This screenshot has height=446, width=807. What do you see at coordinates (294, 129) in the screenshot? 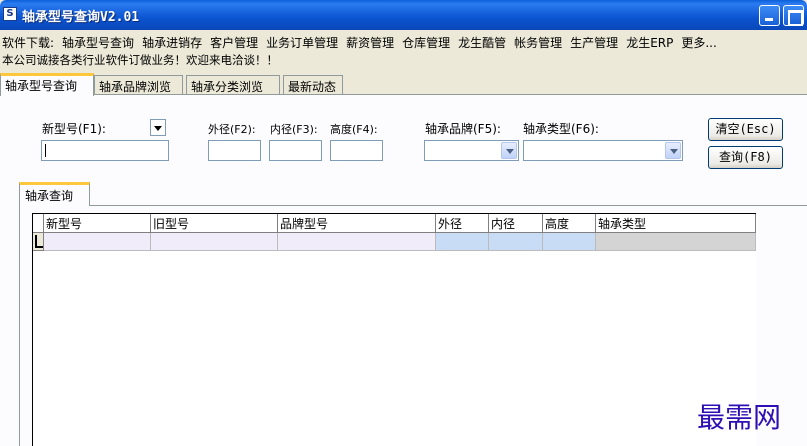
I see `inner-diameter-label: 内径(F3):` at bounding box center [294, 129].